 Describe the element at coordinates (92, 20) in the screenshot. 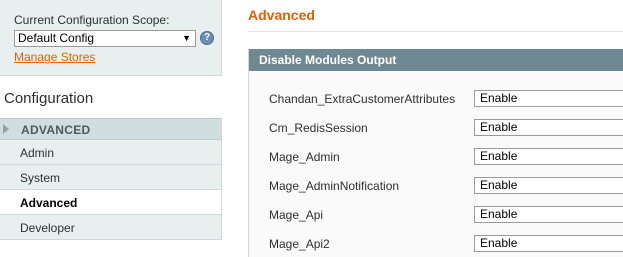

I see `scope-label: Current Configuration Scope:` at that location.